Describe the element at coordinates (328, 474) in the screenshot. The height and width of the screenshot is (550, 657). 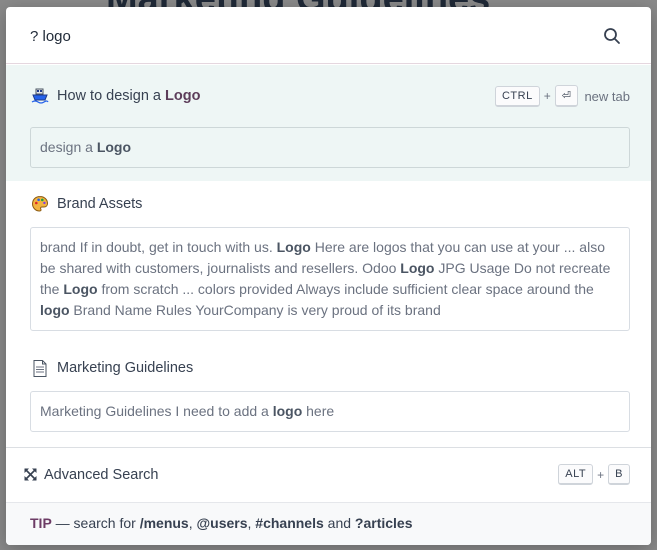
I see `advanced-search-row: Advanced Search ALT + B` at that location.